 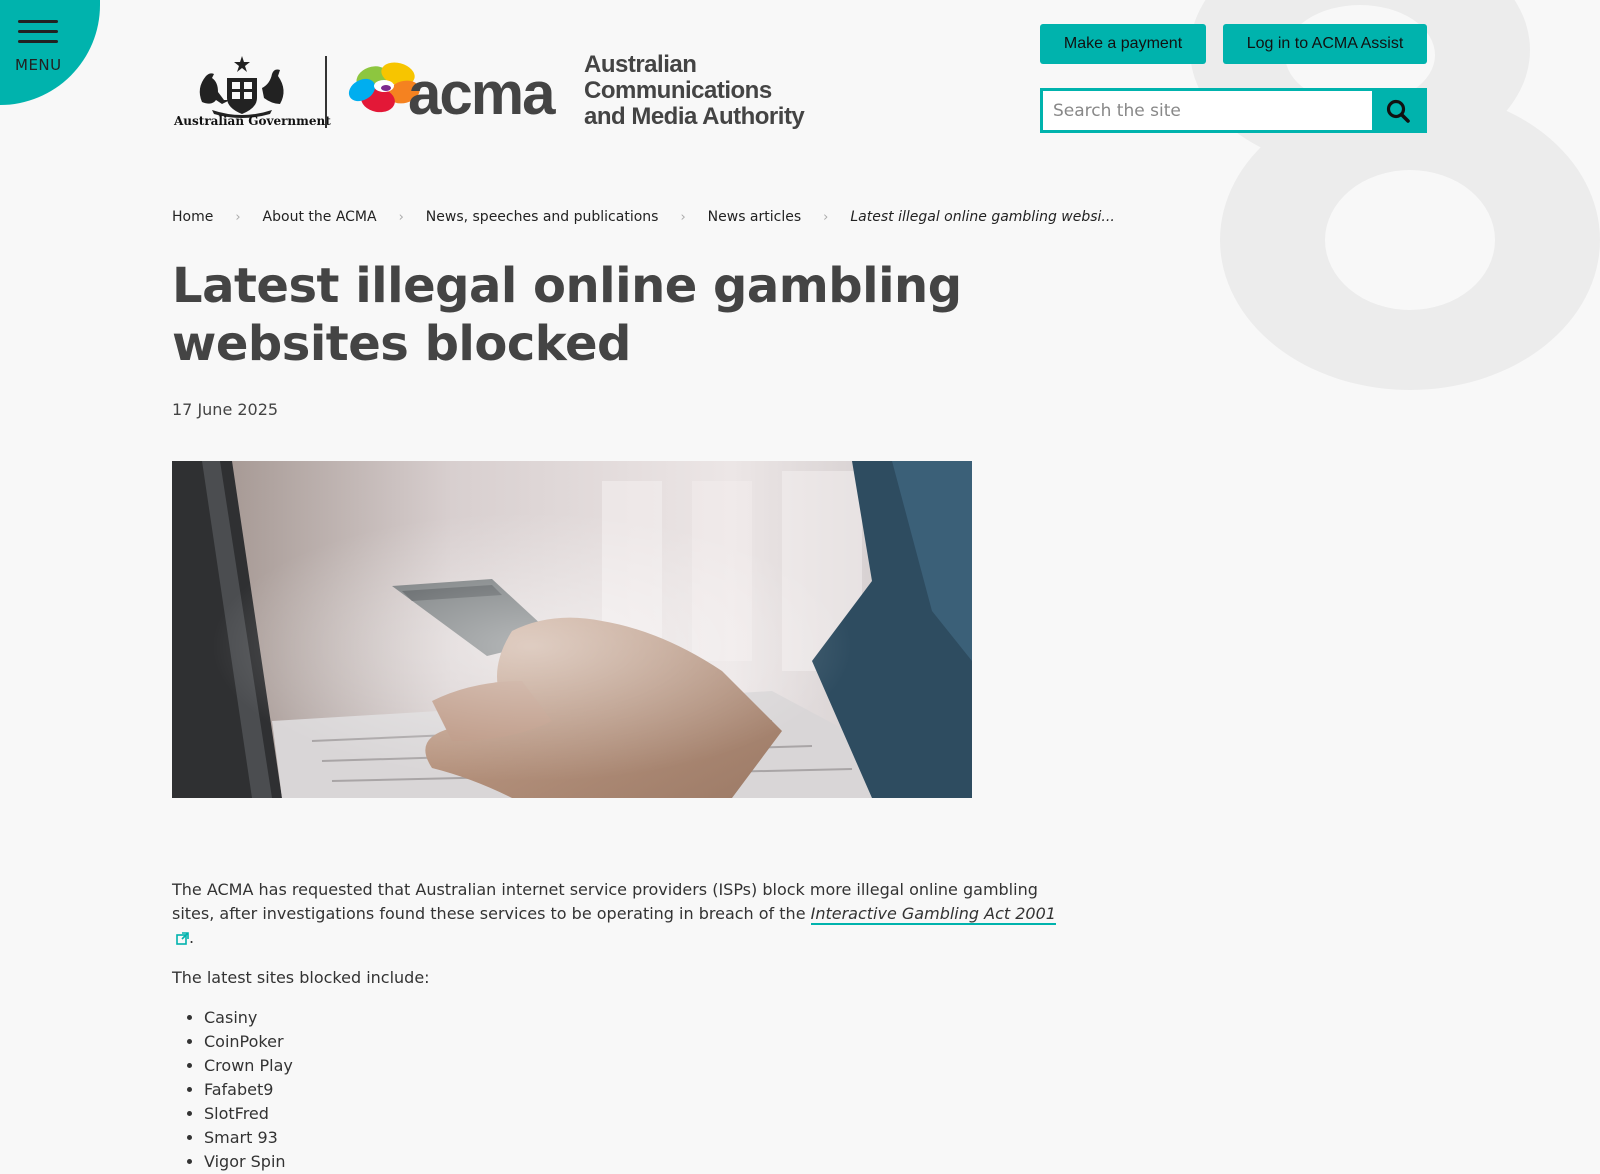 I want to click on act-link-text: Interactive Gambling Act 2001, so click(x=933, y=913).